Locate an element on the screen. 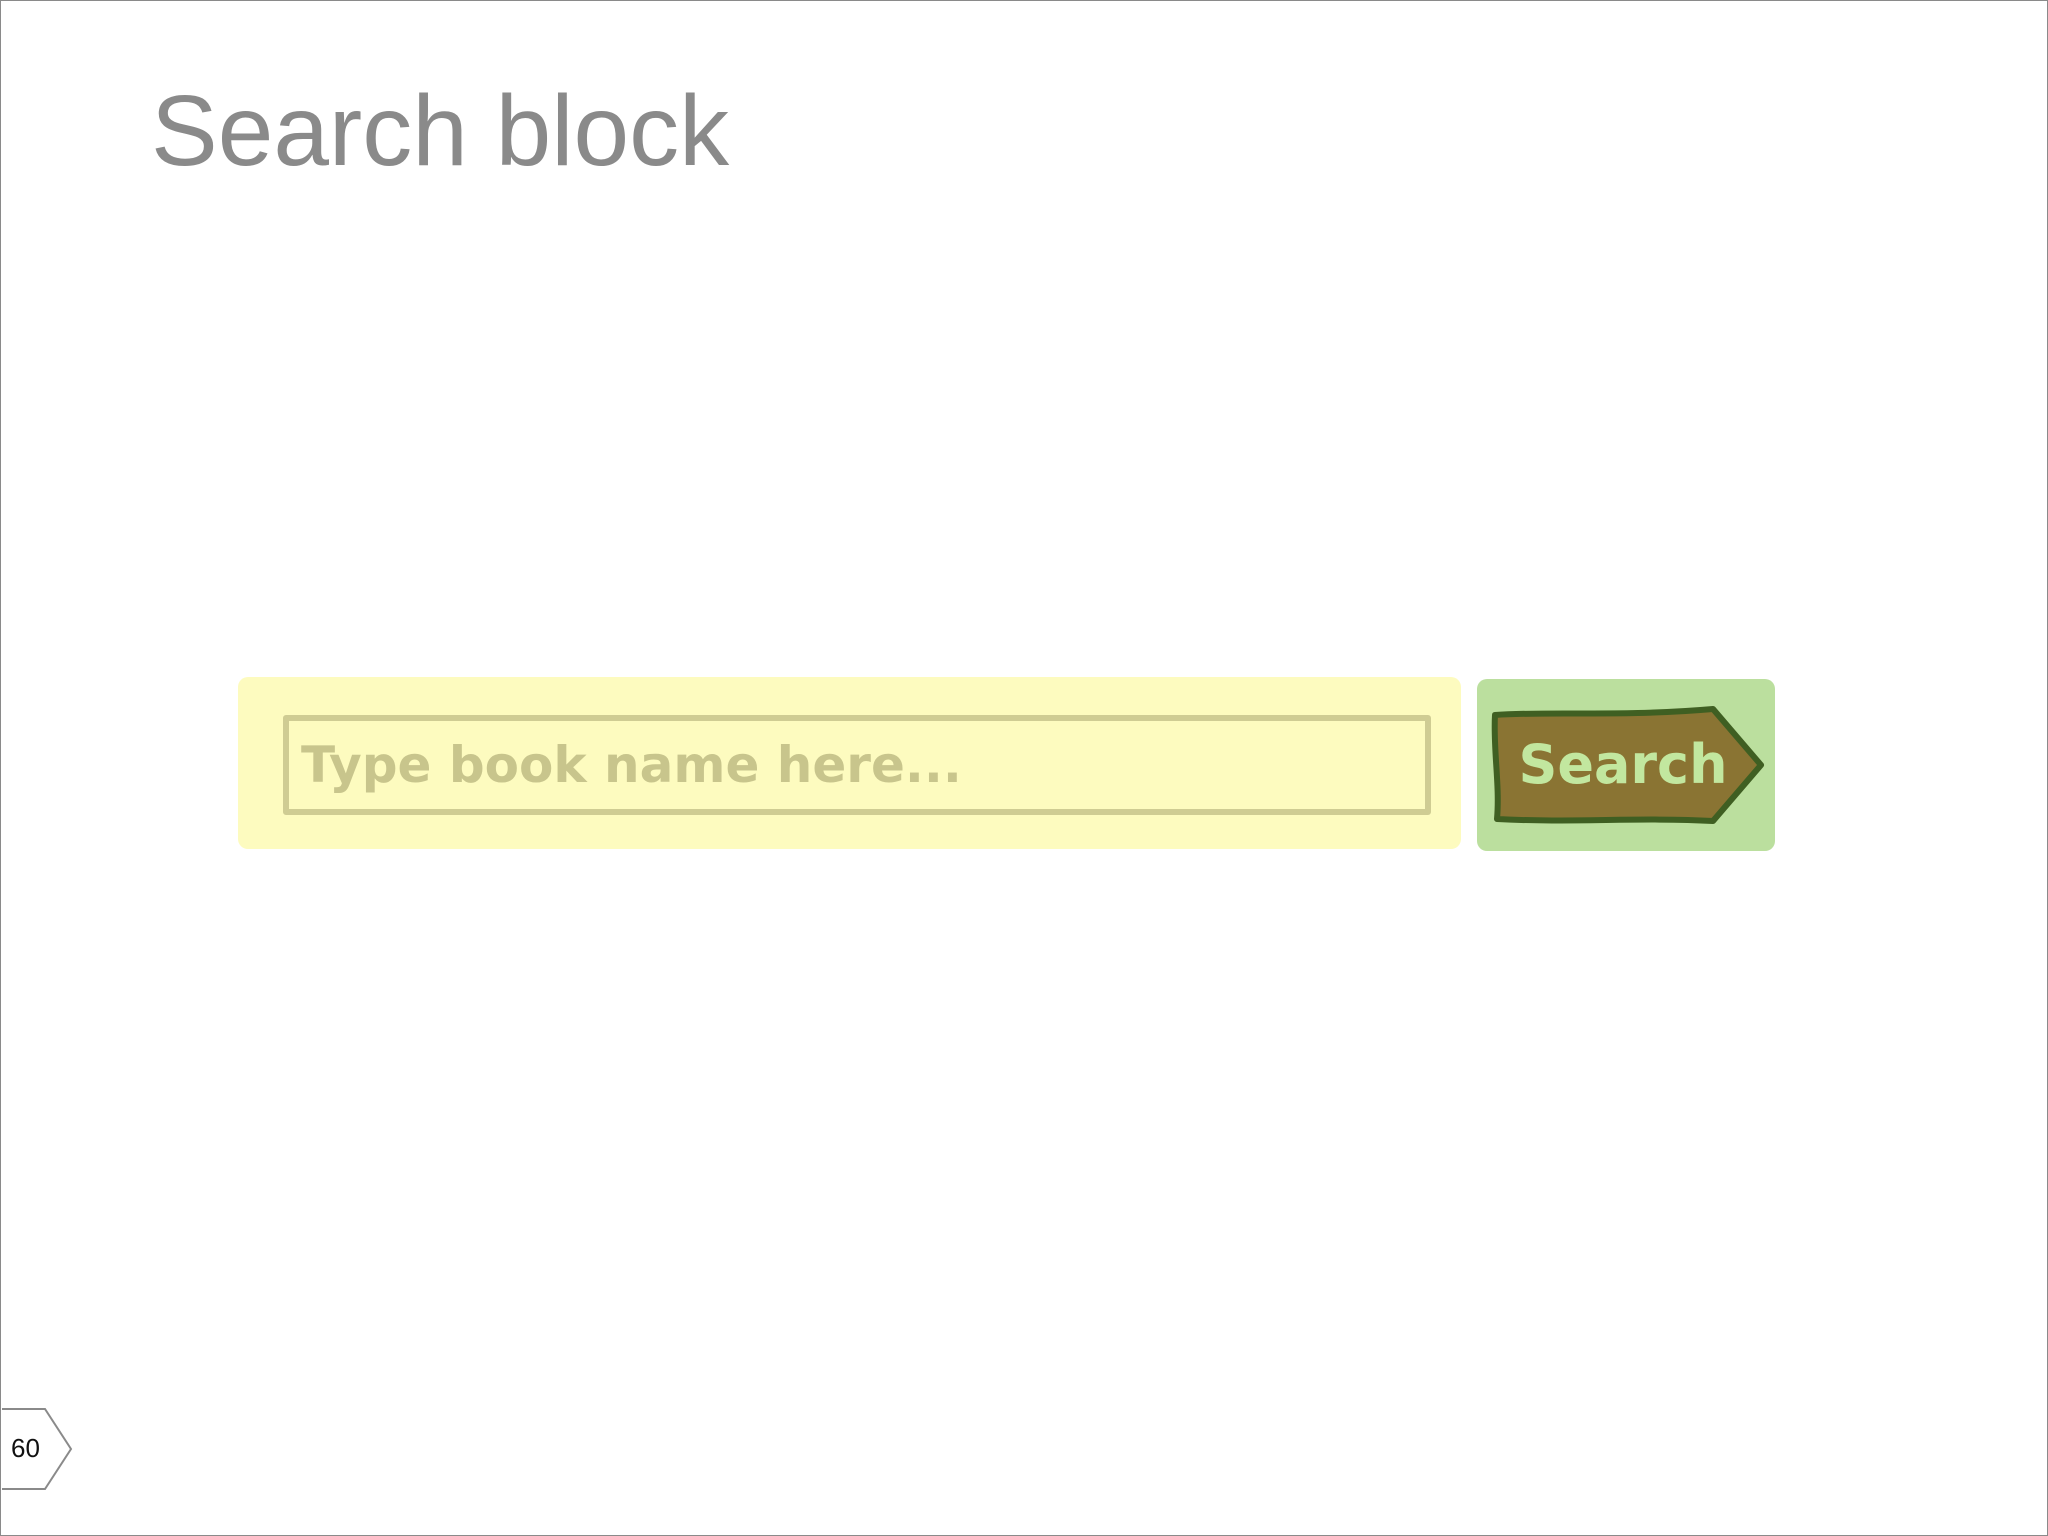 The width and height of the screenshot is (2048, 1536). page-number-badge: 60 is located at coordinates (37, 1449).